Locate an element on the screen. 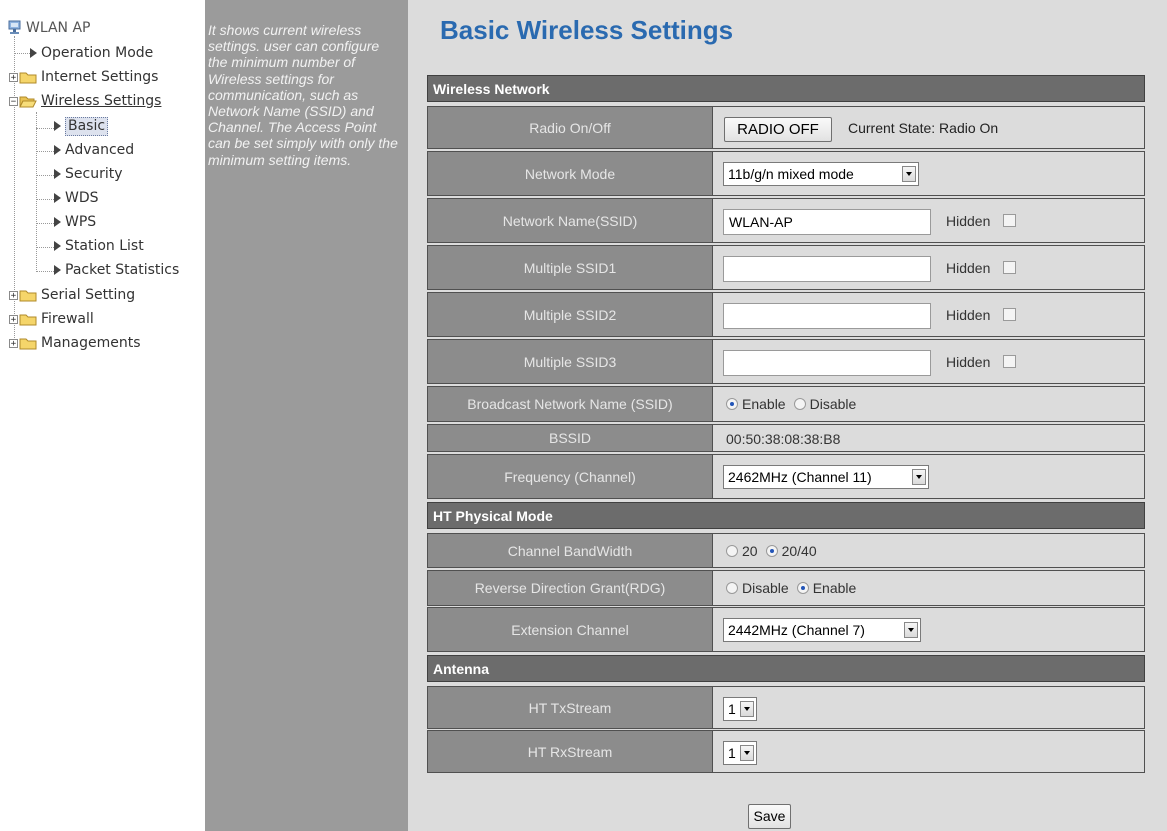 The image size is (1167, 831). tree-item-label: Station List is located at coordinates (104, 246).